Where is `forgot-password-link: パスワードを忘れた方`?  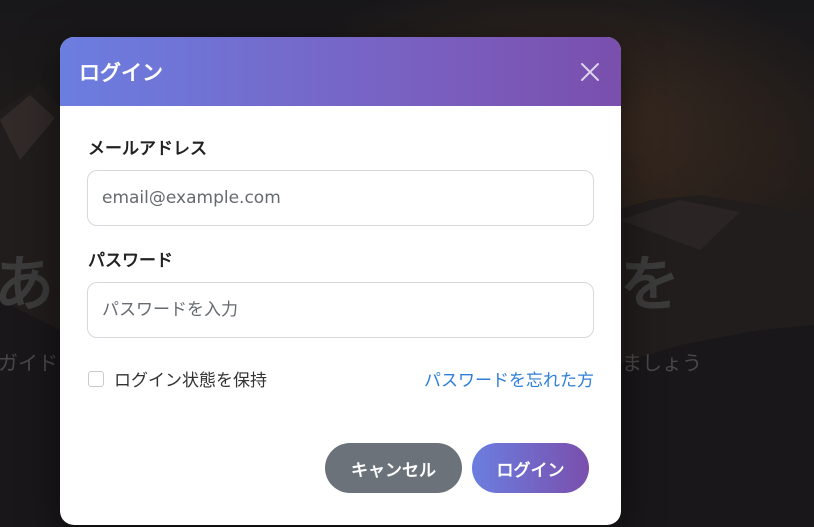 forgot-password-link: パスワードを忘れた方 is located at coordinates (509, 378).